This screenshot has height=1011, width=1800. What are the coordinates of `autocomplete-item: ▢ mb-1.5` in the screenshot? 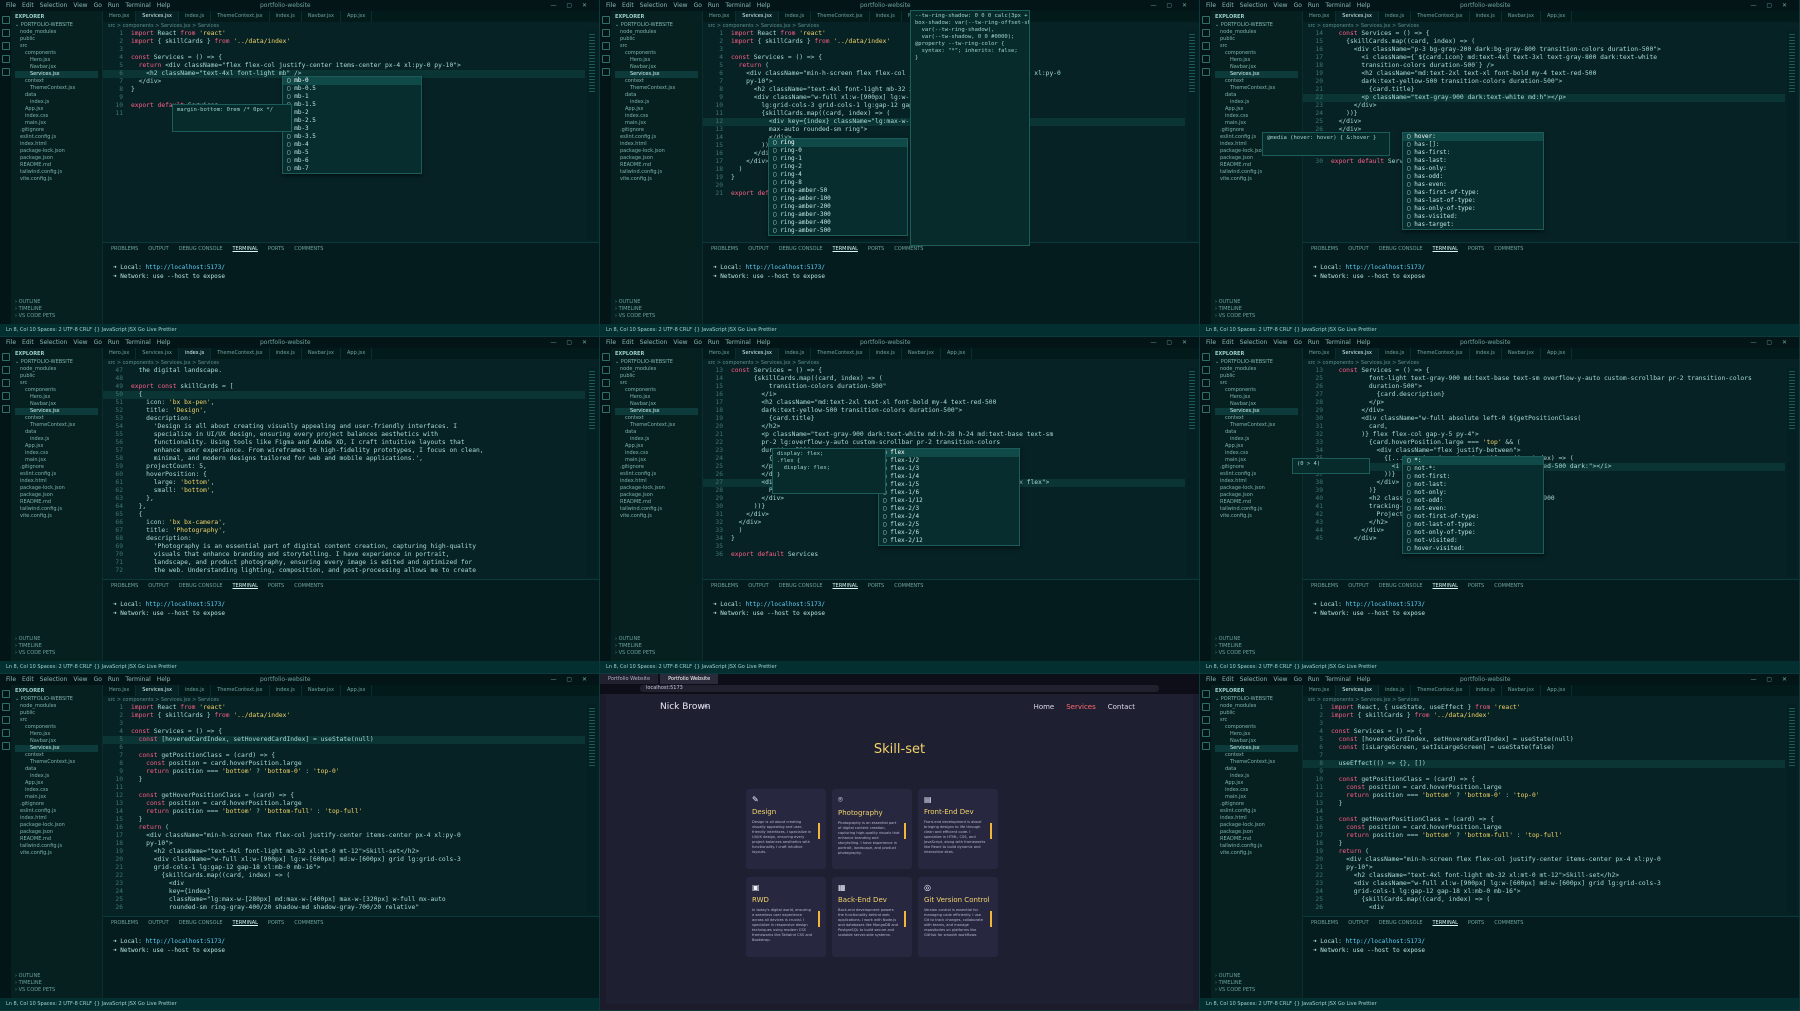 It's located at (352, 105).